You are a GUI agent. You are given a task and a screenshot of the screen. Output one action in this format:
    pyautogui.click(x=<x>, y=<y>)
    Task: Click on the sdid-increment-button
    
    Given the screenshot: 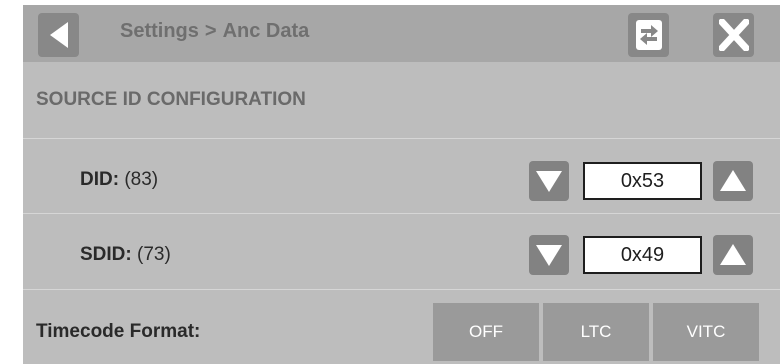 What is the action you would take?
    pyautogui.click(x=733, y=255)
    